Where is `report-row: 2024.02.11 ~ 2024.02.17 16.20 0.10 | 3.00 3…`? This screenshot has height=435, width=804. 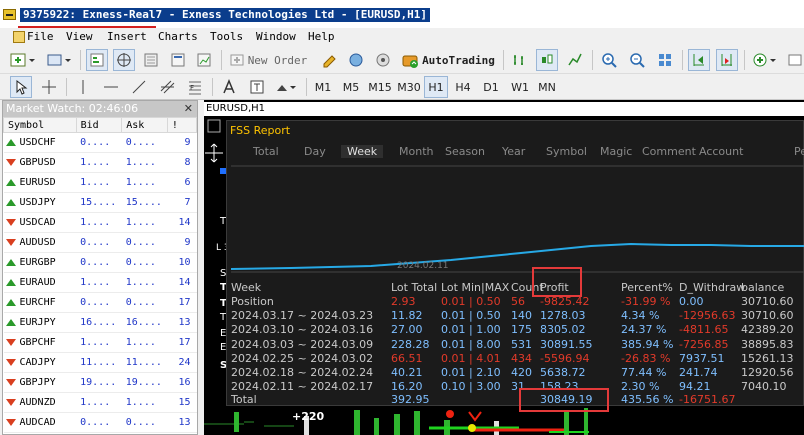 report-row: 2024.02.11 ~ 2024.02.17 16.20 0.10 | 3.00 3… is located at coordinates (515, 386).